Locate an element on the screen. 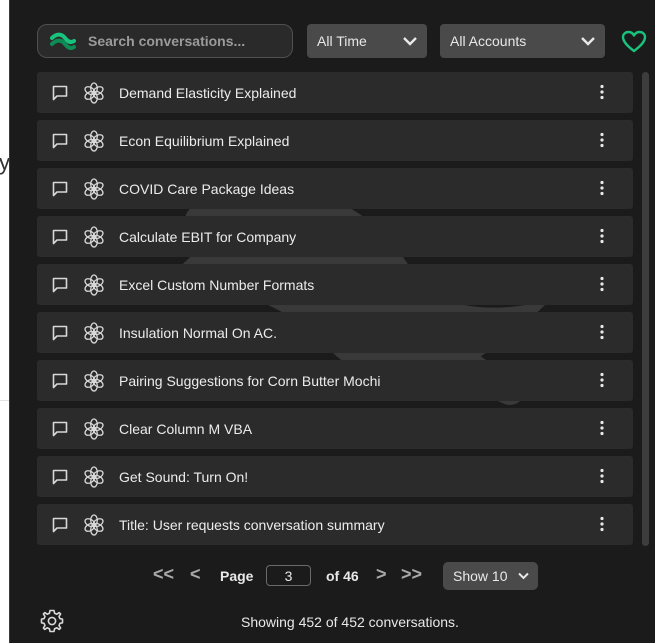  conversation-row: Insulation Normal On AC. is located at coordinates (335, 332).